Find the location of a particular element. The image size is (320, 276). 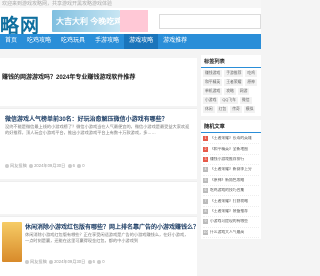

list-item-text: 《王者荣耀》装备推荐 is located at coordinates (229, 211).